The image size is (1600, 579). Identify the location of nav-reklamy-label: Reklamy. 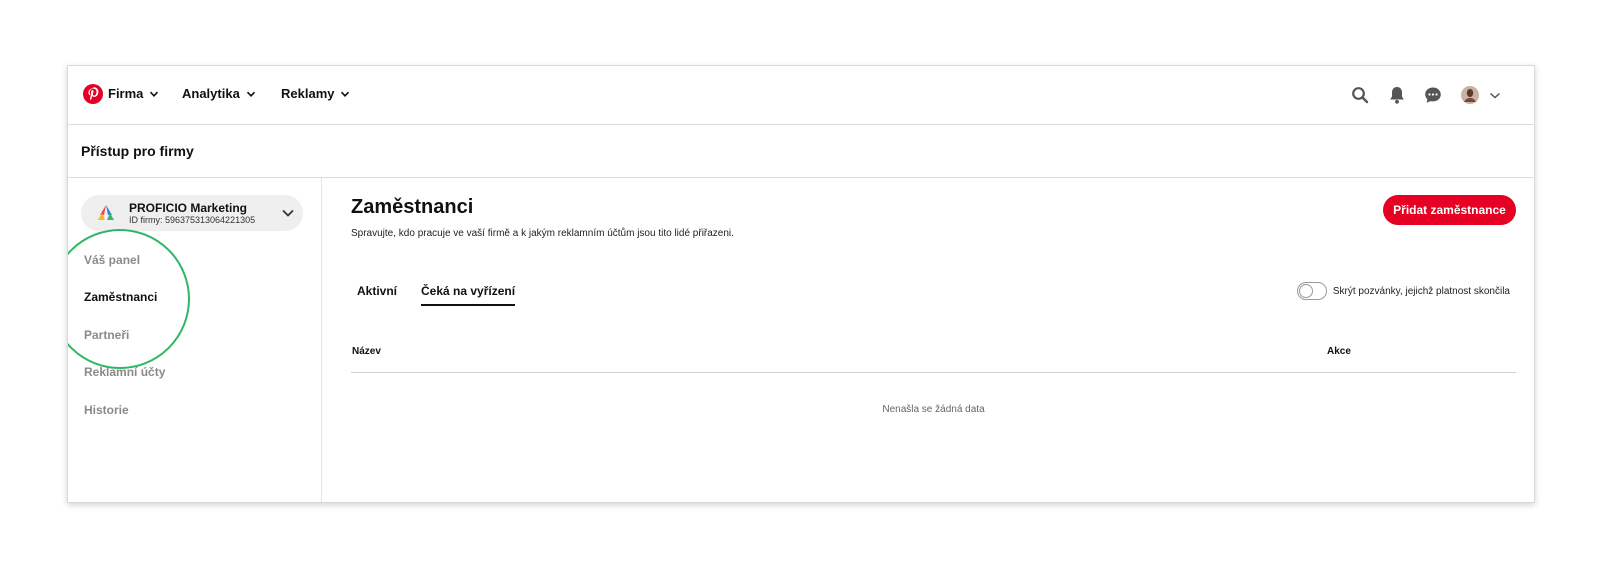
(308, 93).